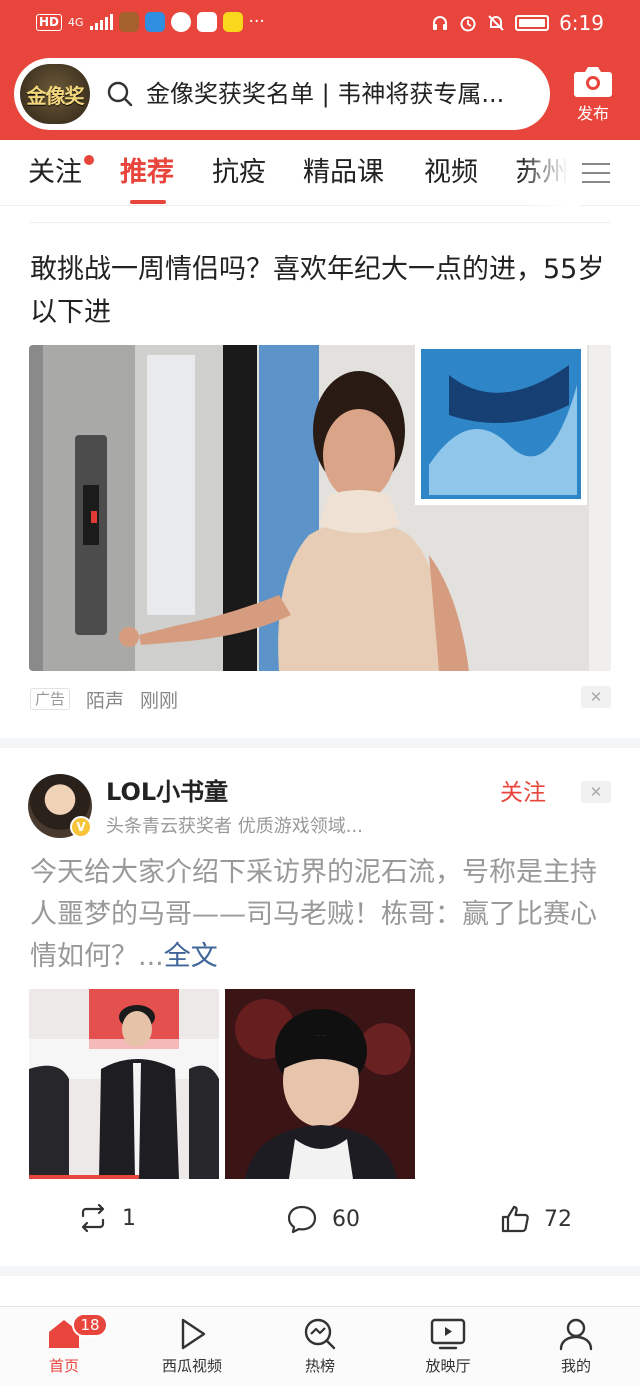 Image resolution: width=640 pixels, height=1386 pixels. I want to click on game-app-icon, so click(128, 22).